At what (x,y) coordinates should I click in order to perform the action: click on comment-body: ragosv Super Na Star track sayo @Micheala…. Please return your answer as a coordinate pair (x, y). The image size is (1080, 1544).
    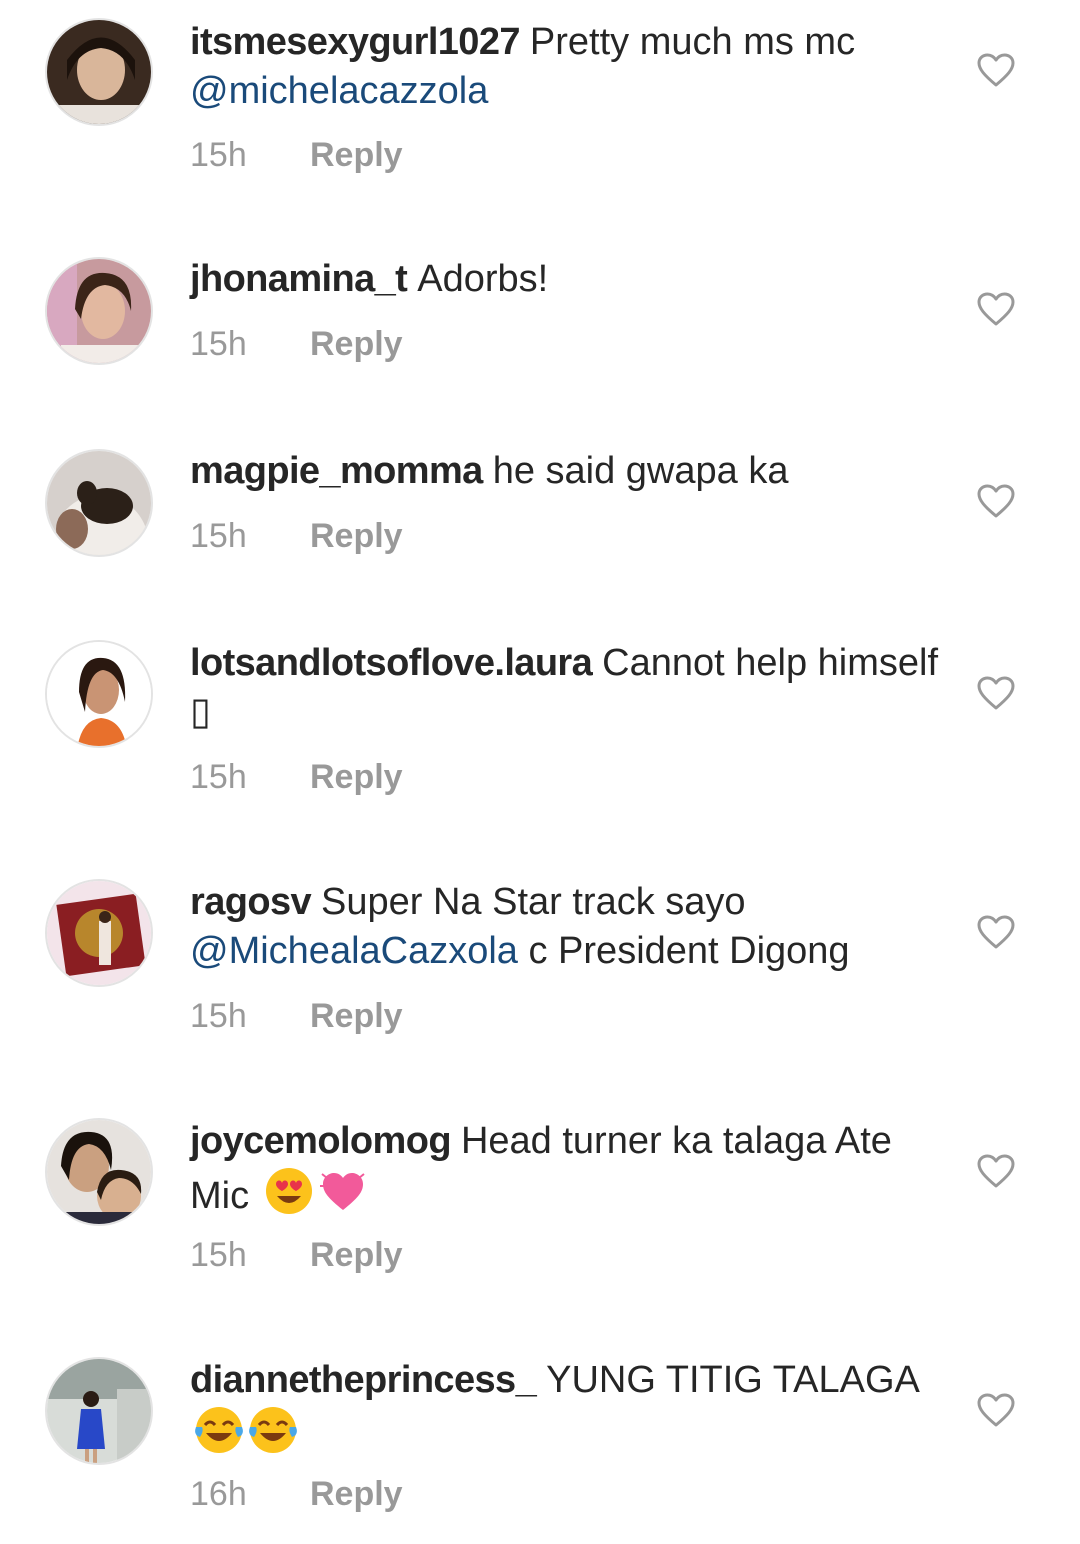
    Looking at the image, I should click on (570, 927).